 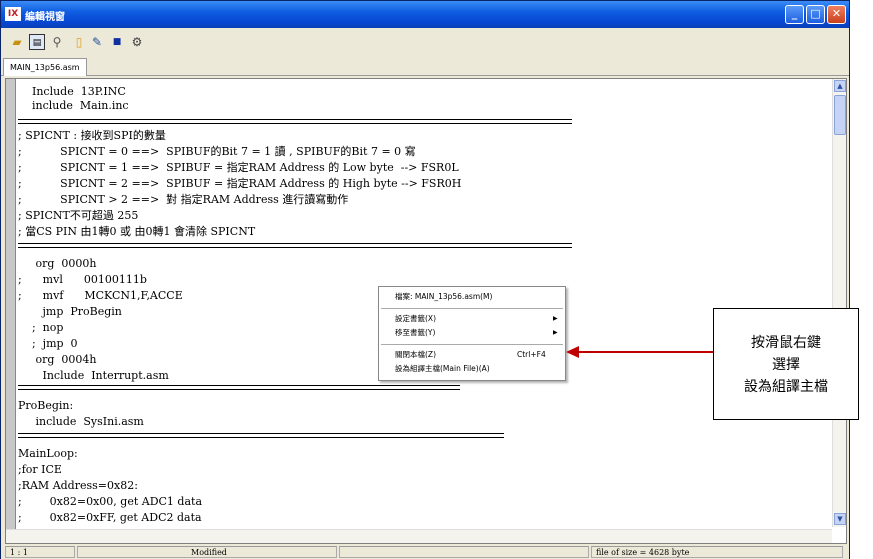 What do you see at coordinates (472, 355) in the screenshot?
I see `menu-item-close-file: 關閉本檔(Z) Ctrl+F4` at bounding box center [472, 355].